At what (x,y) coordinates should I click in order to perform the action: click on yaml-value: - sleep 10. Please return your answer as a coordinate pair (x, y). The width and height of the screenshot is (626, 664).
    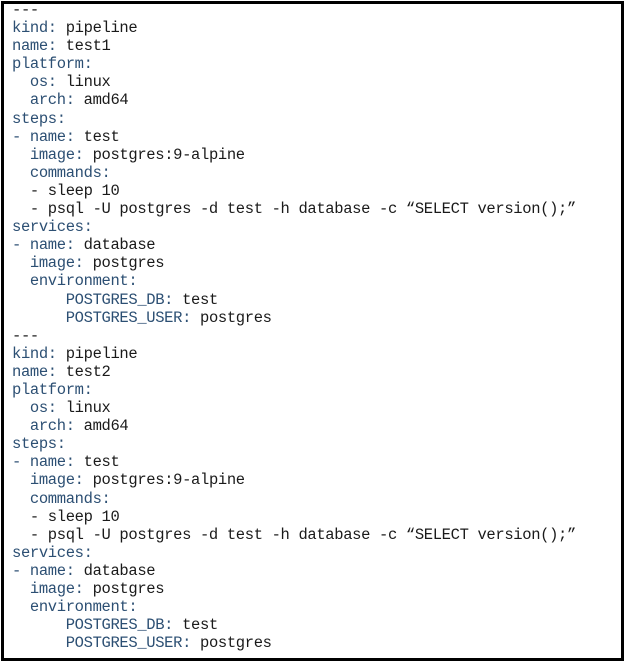
    Looking at the image, I should click on (74, 190).